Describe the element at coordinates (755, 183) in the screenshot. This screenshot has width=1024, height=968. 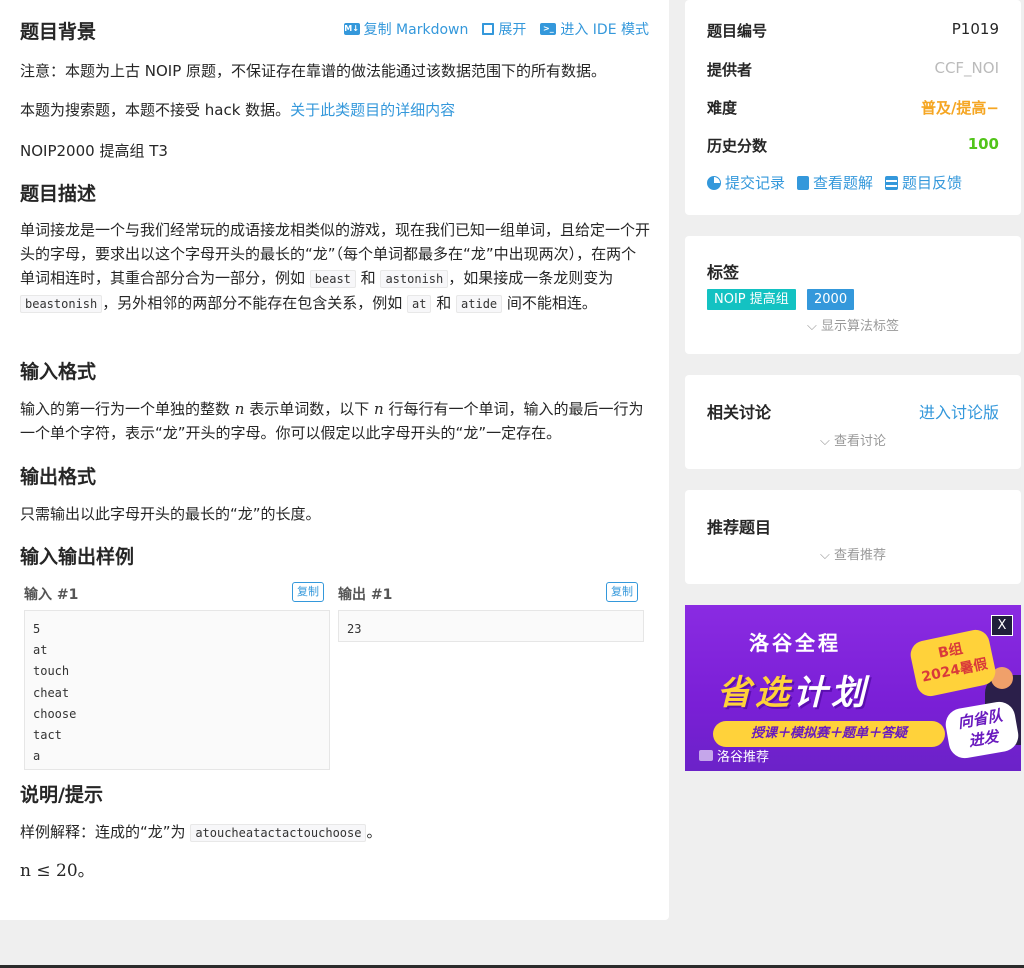
I see `submissions-label: 提交记录` at that location.